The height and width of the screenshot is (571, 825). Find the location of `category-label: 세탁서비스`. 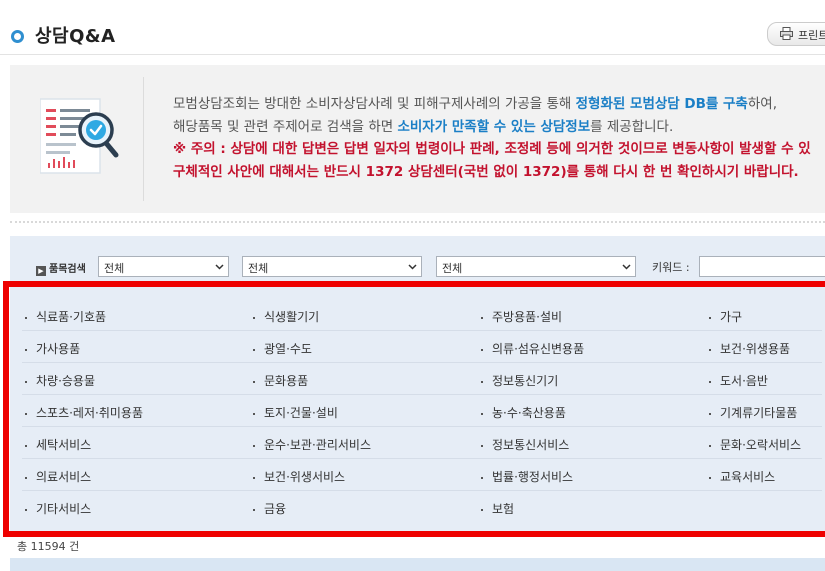

category-label: 세탁서비스 is located at coordinates (64, 445).